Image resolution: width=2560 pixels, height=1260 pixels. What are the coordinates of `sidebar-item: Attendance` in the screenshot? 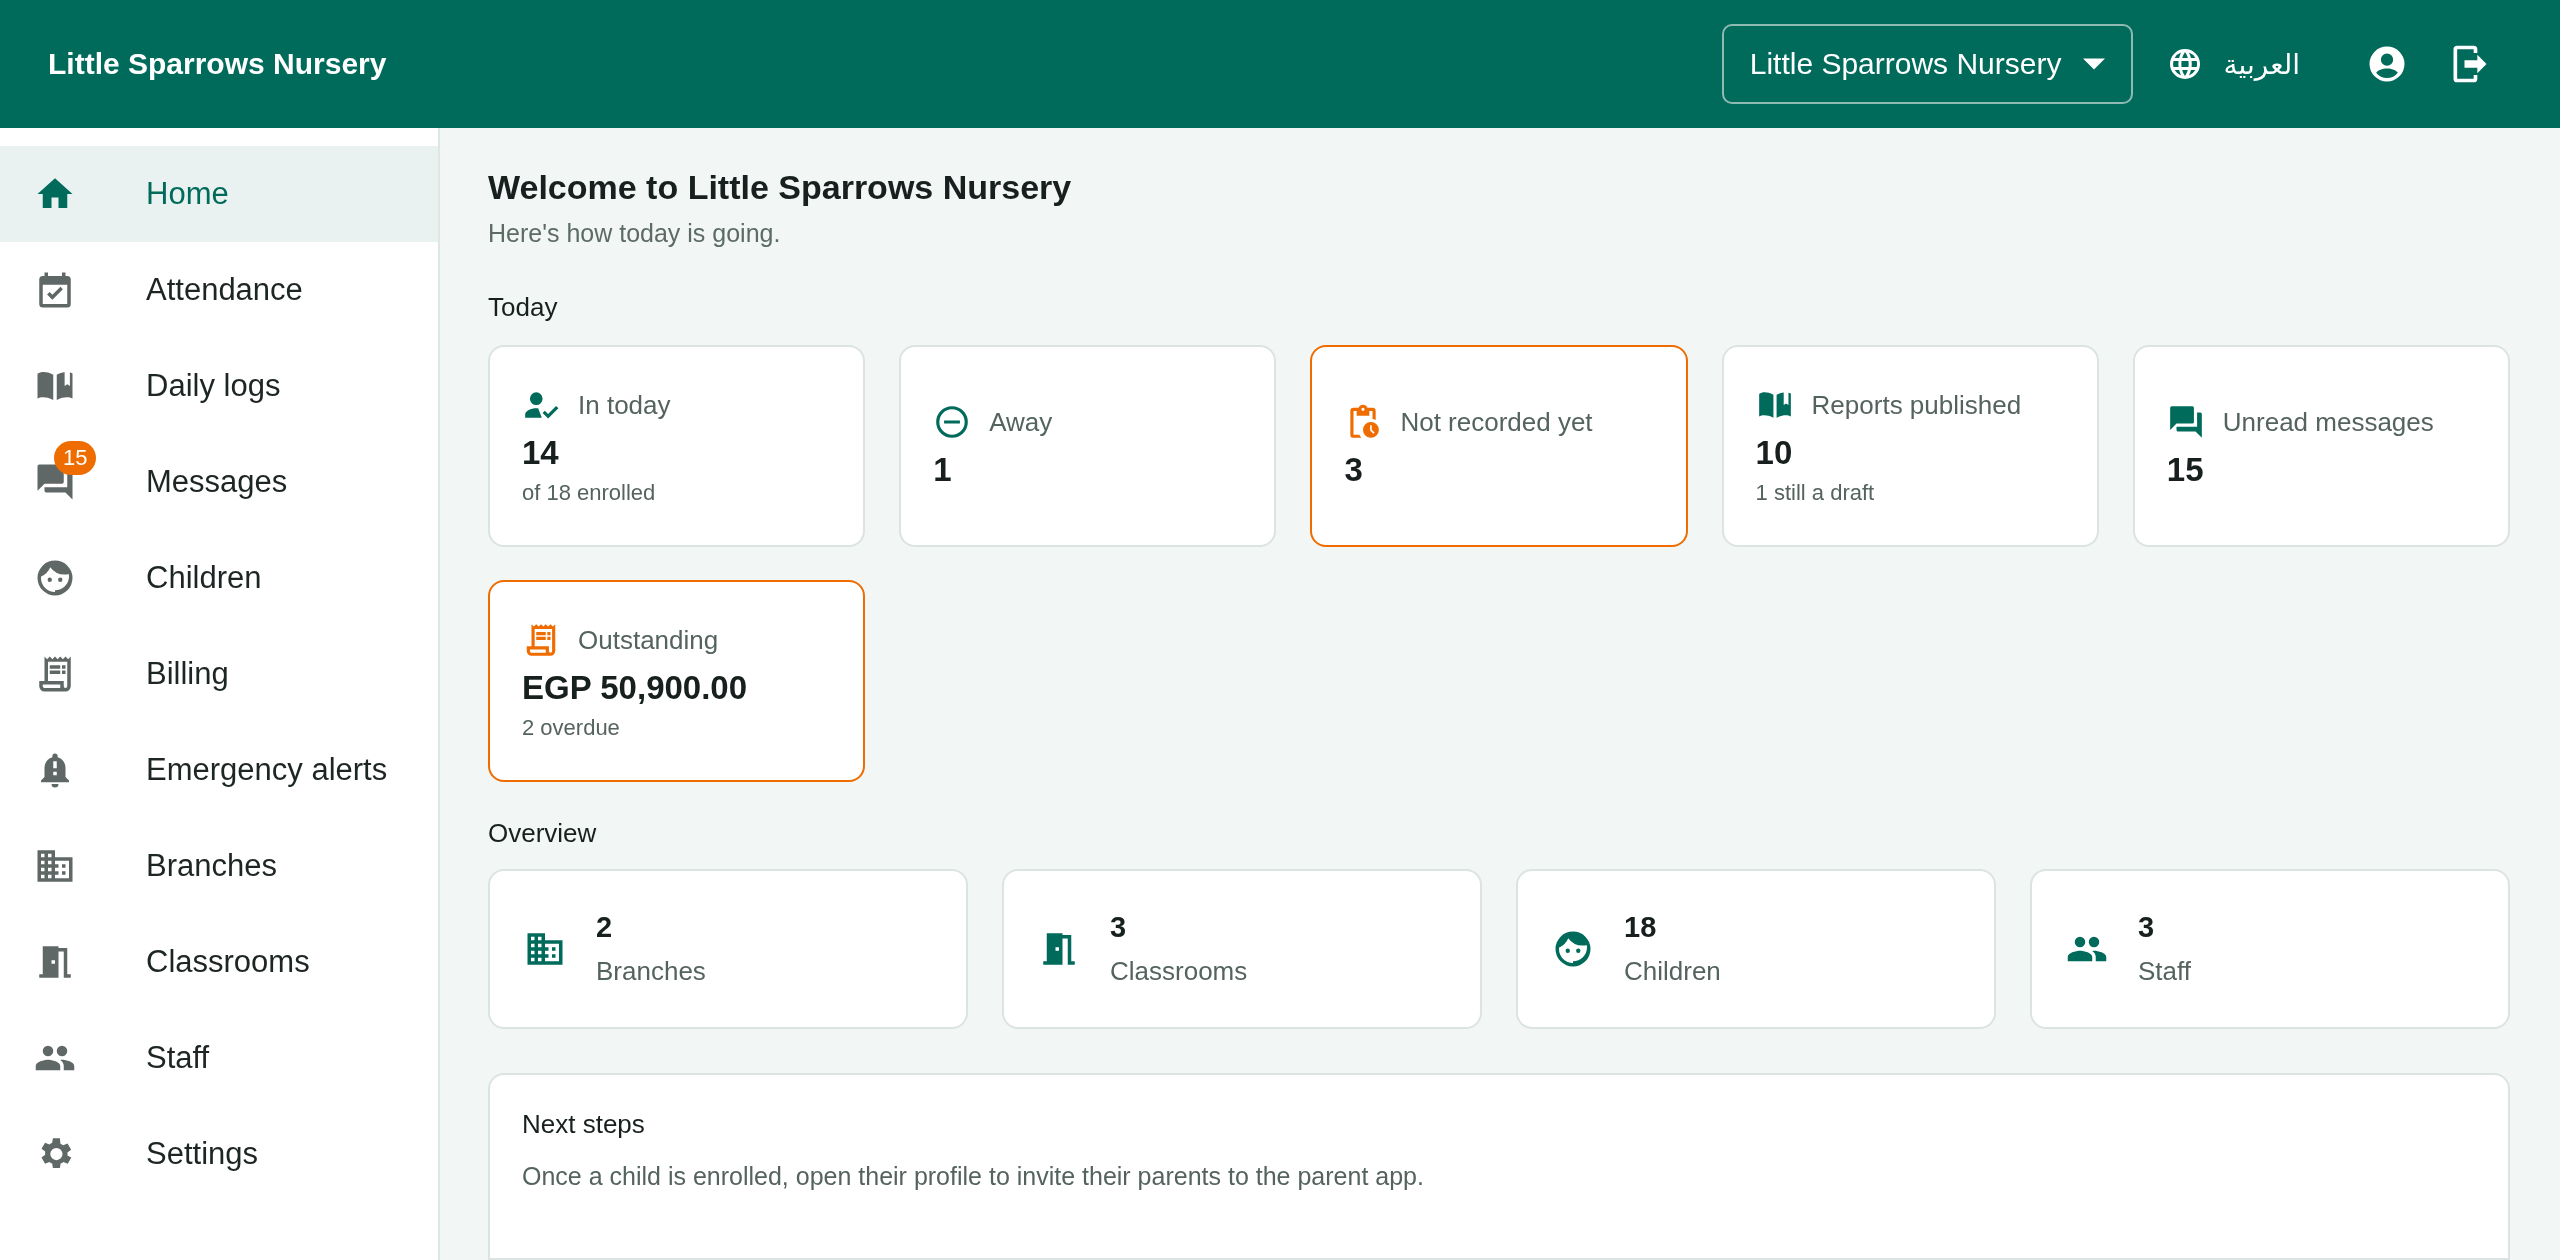 It's located at (219, 290).